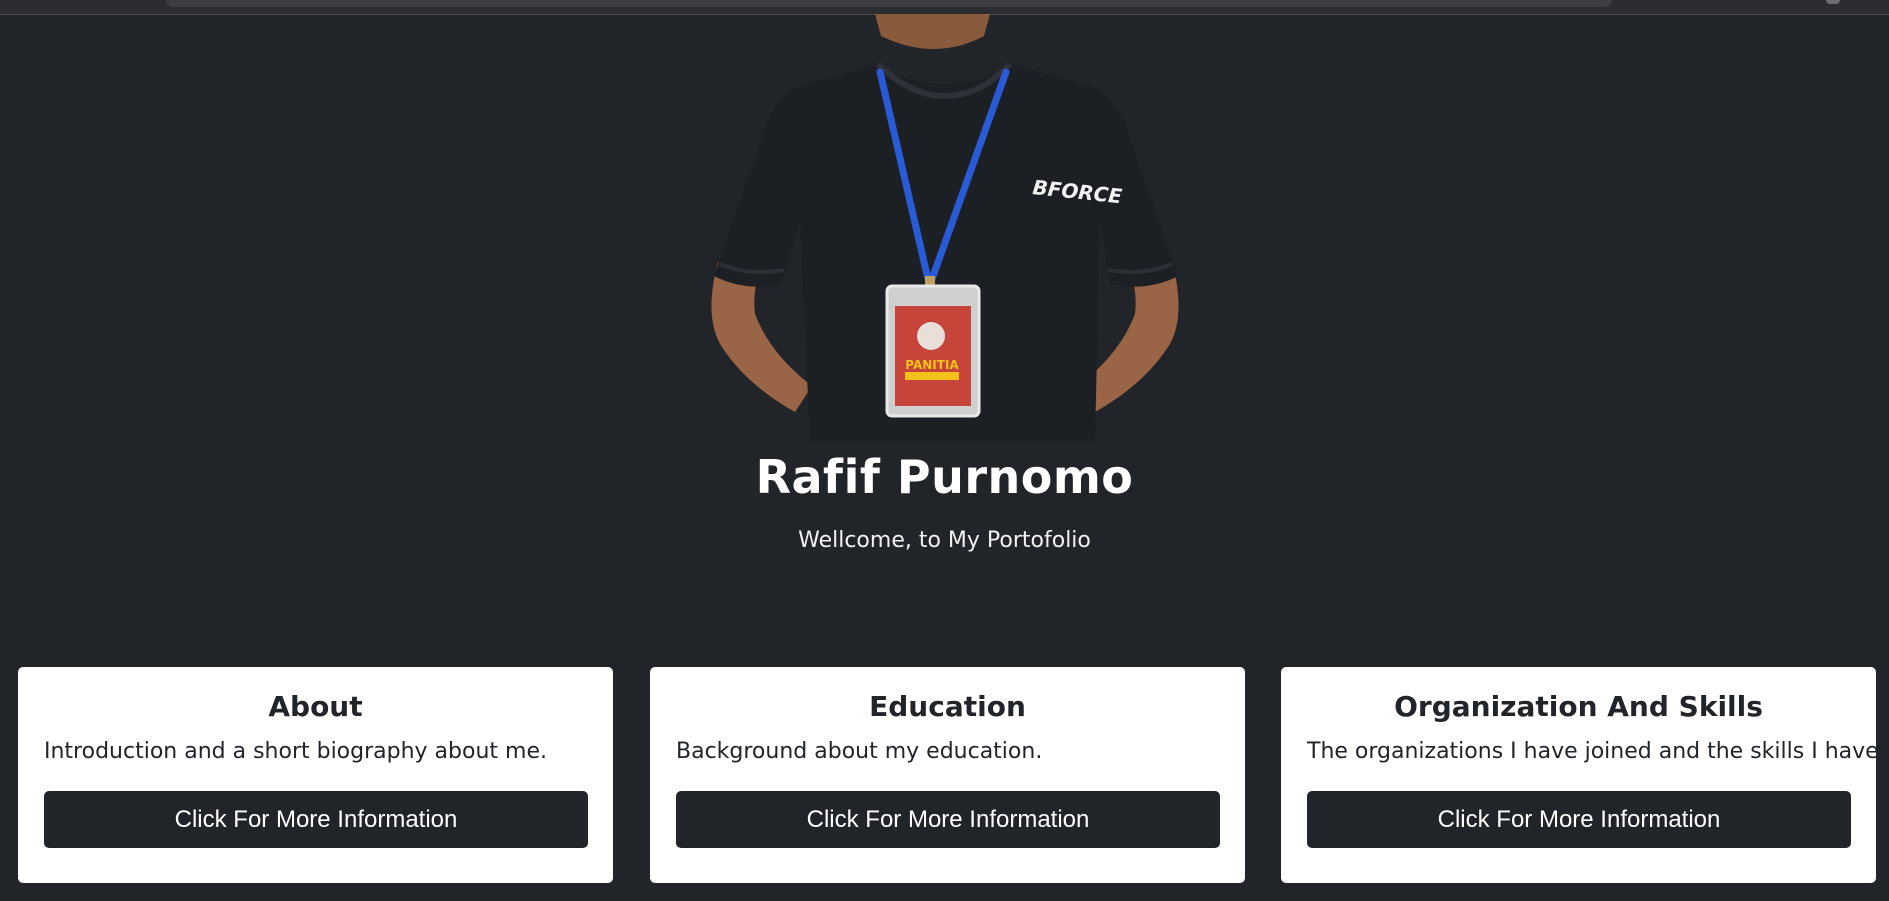 This screenshot has width=1889, height=901. I want to click on badge-text: PANITIA, so click(932, 365).